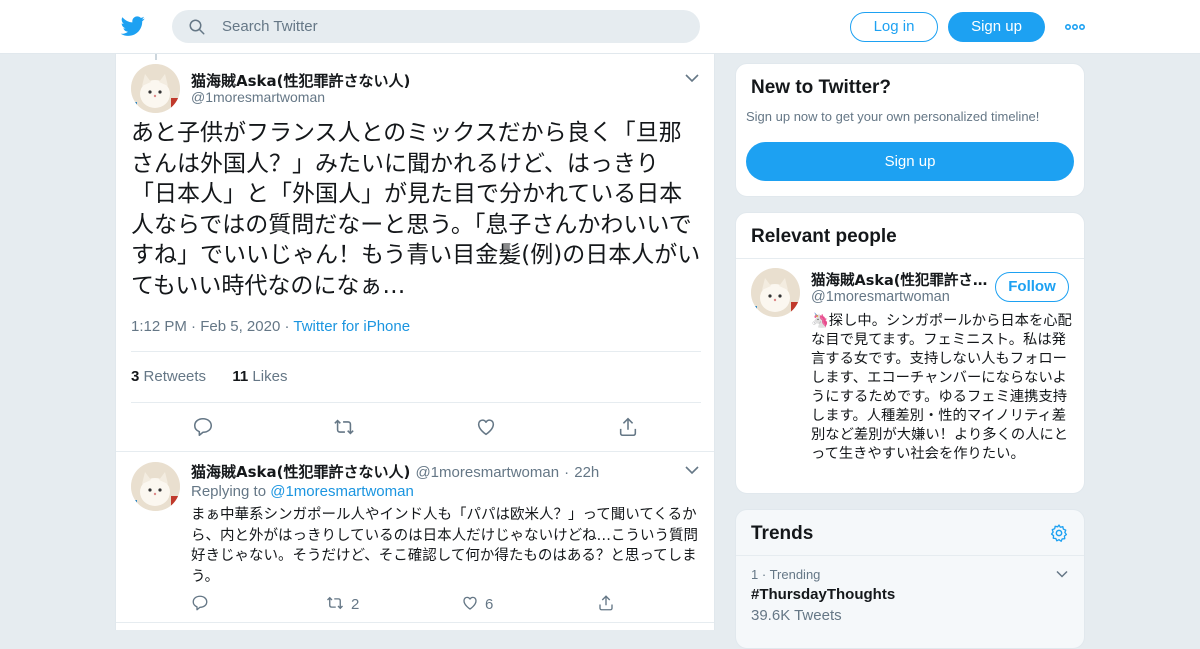 Image resolution: width=1200 pixels, height=649 pixels. What do you see at coordinates (1032, 287) in the screenshot?
I see `follow-button: Follow` at bounding box center [1032, 287].